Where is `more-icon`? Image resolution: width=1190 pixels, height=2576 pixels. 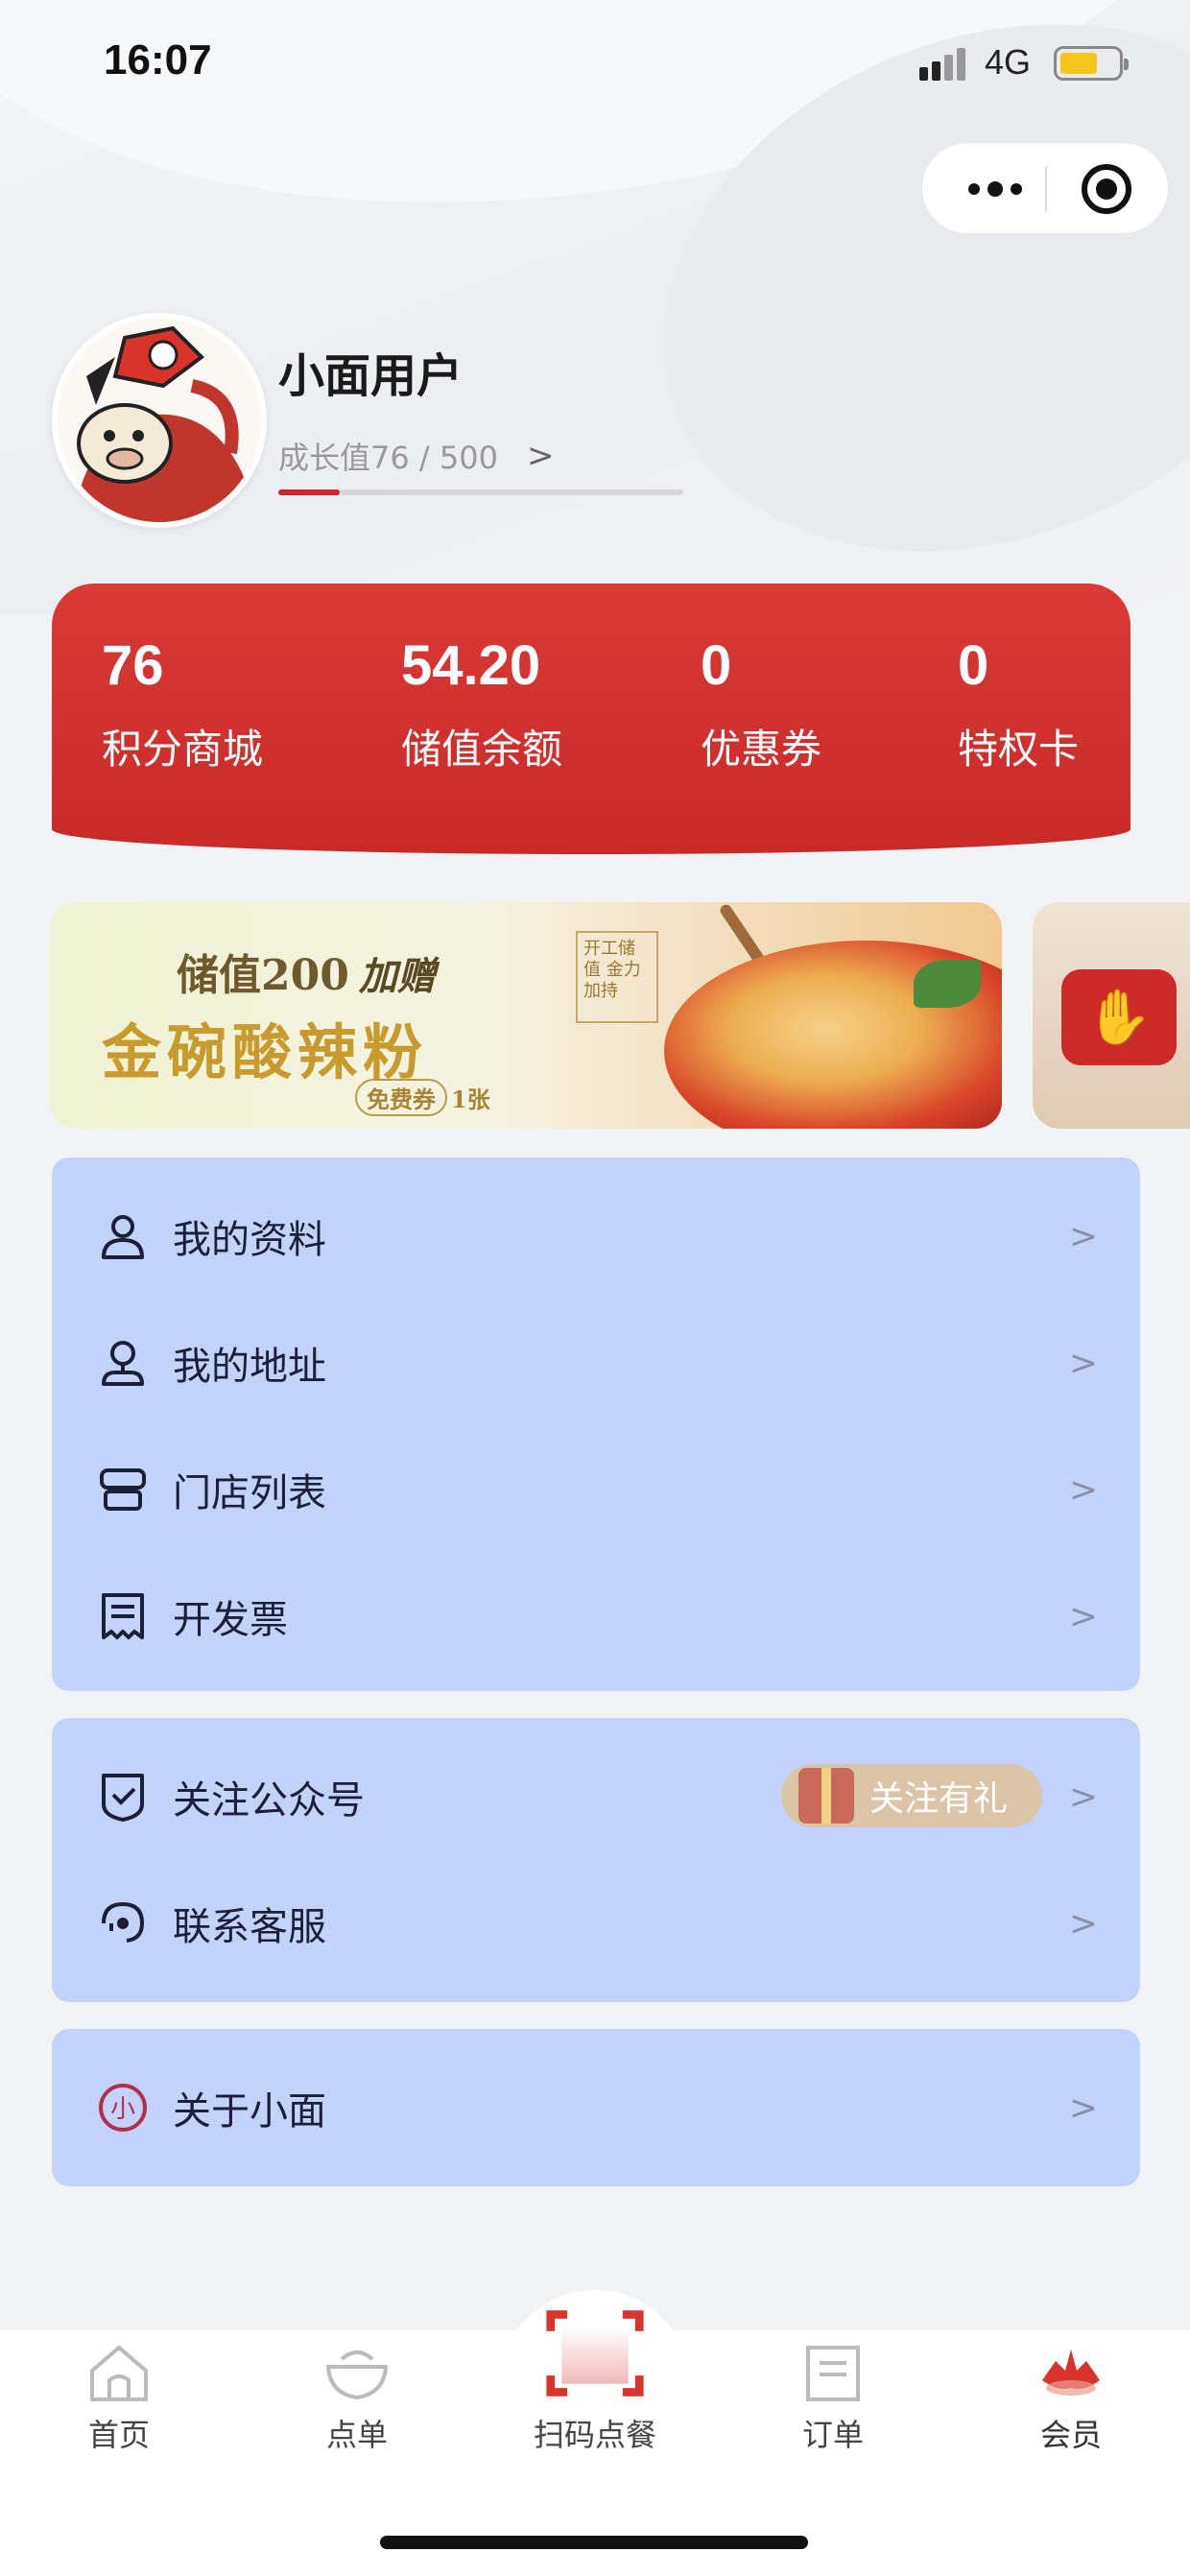
more-icon is located at coordinates (996, 189).